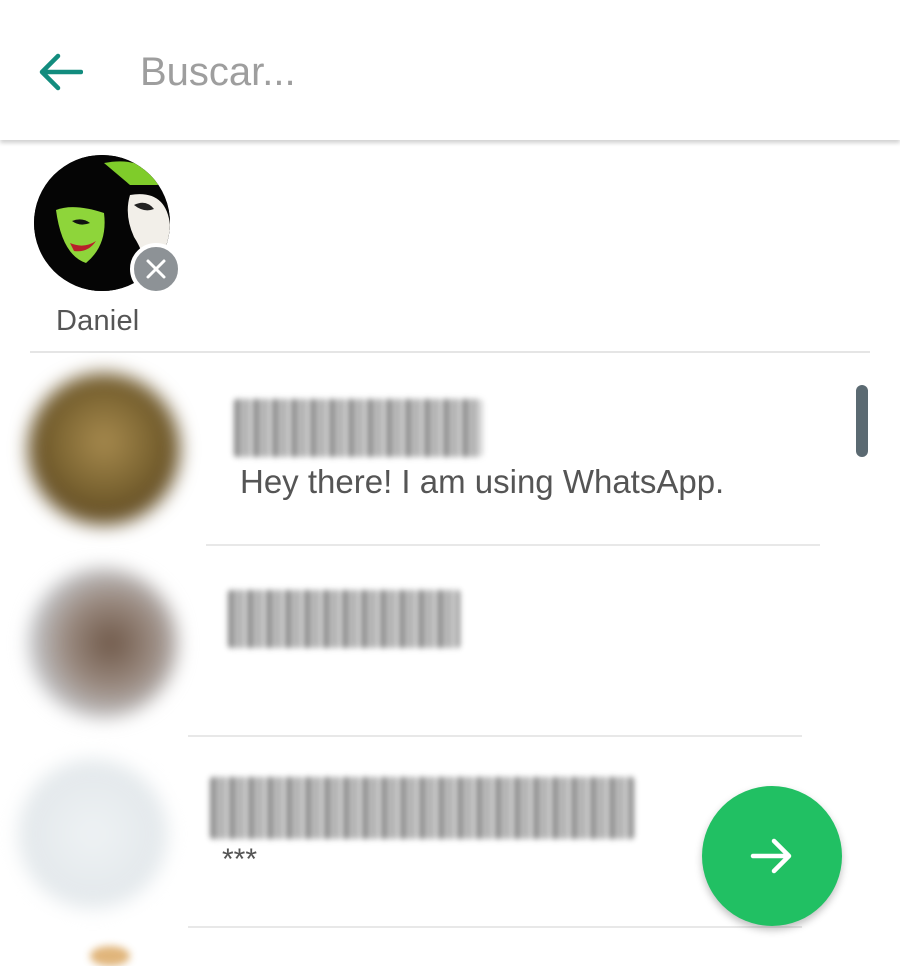 The image size is (900, 966). I want to click on arrow-left-icon, so click(61, 72).